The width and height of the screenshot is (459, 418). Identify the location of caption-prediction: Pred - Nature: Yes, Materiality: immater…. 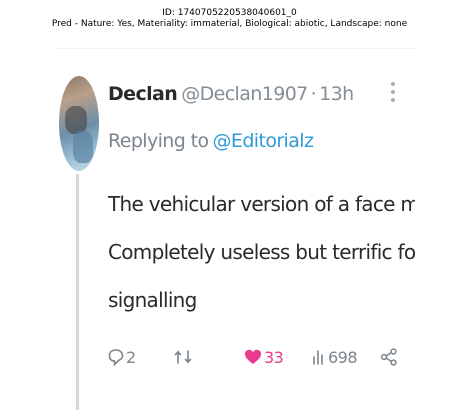
(229, 24).